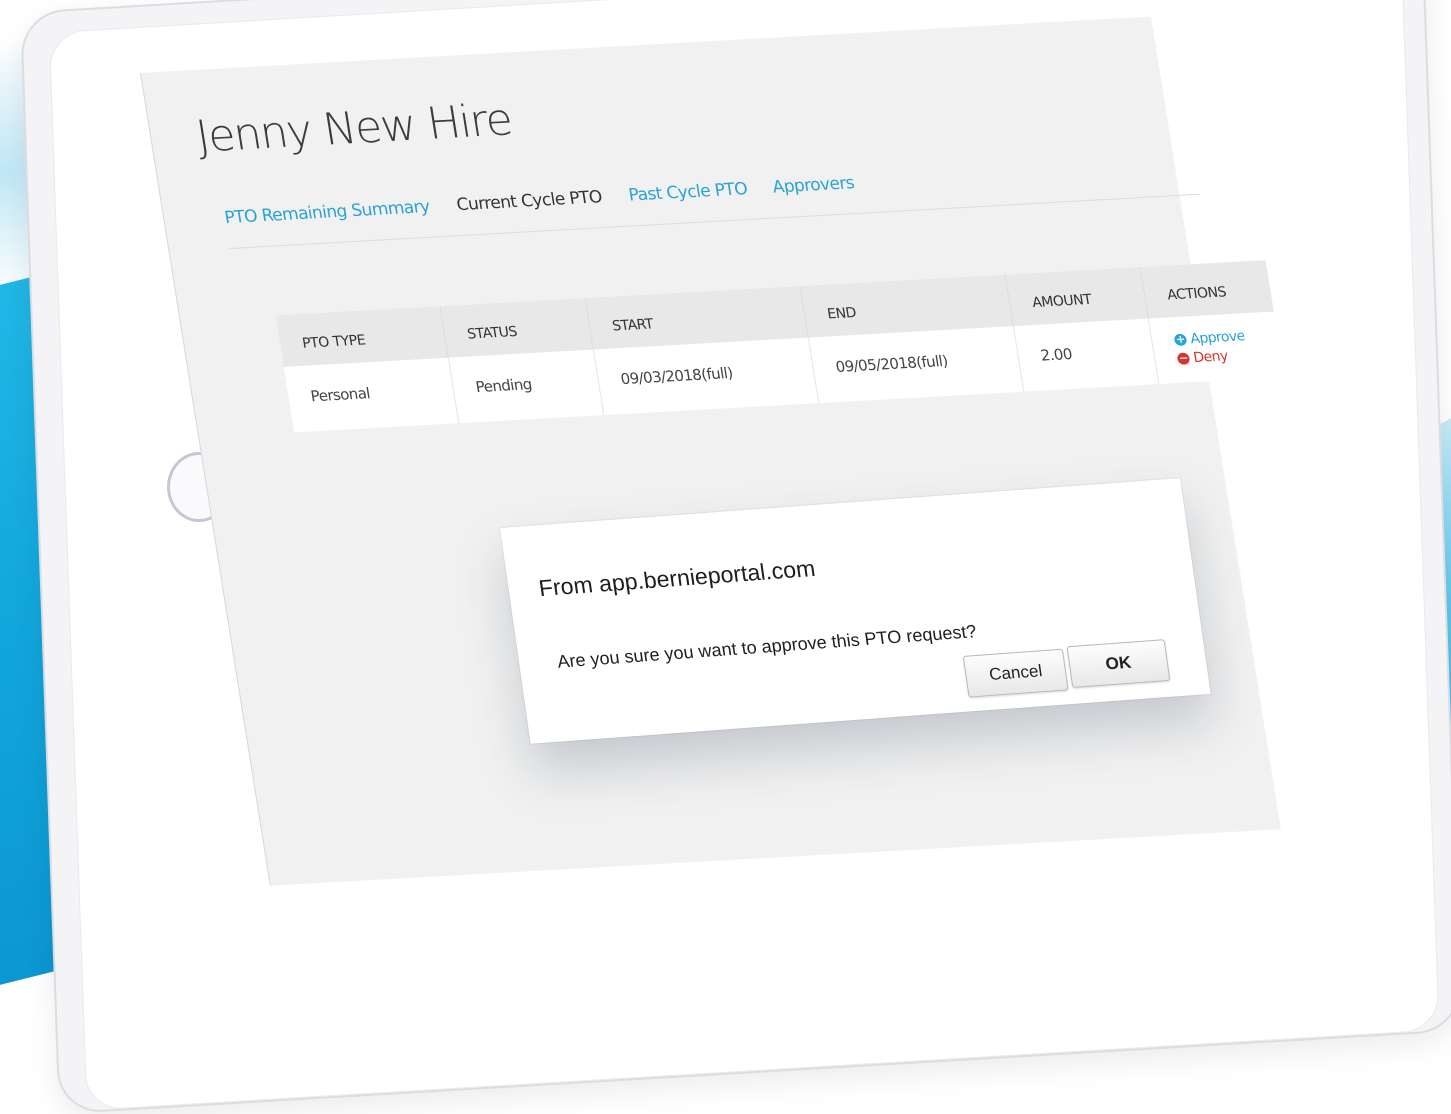 The width and height of the screenshot is (1451, 1114). I want to click on approve-label: Approve, so click(1217, 338).